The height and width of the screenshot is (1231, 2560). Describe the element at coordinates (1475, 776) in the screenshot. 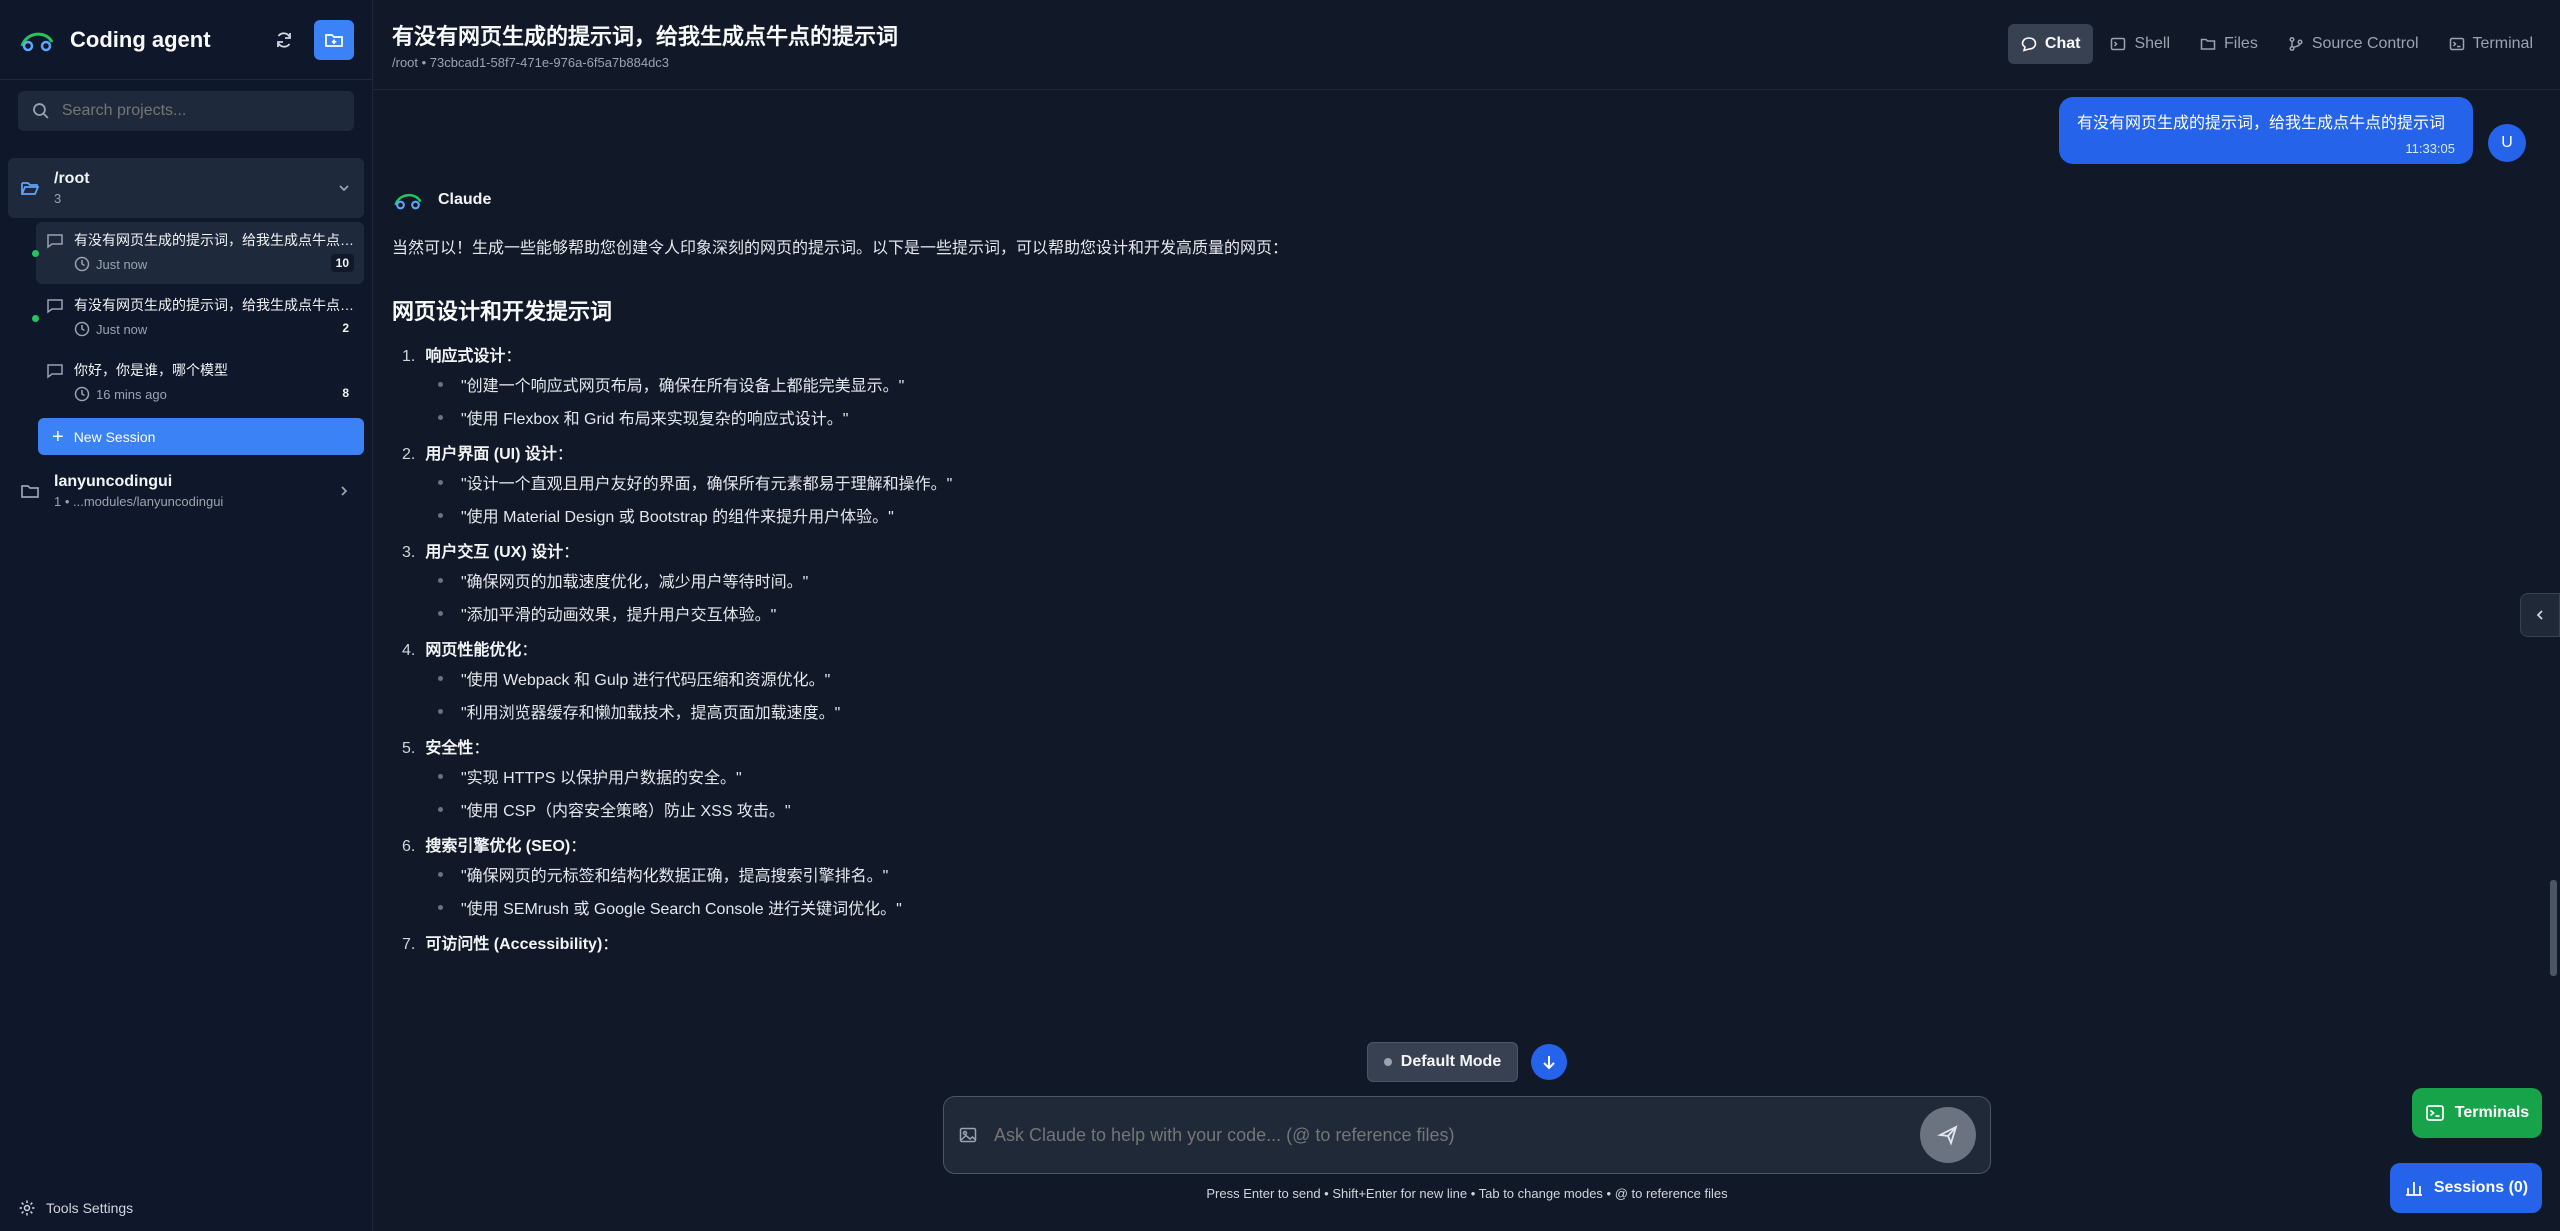

I see `bullet-item: "实现 HTTPS 以保护用户数据的安全。"` at that location.